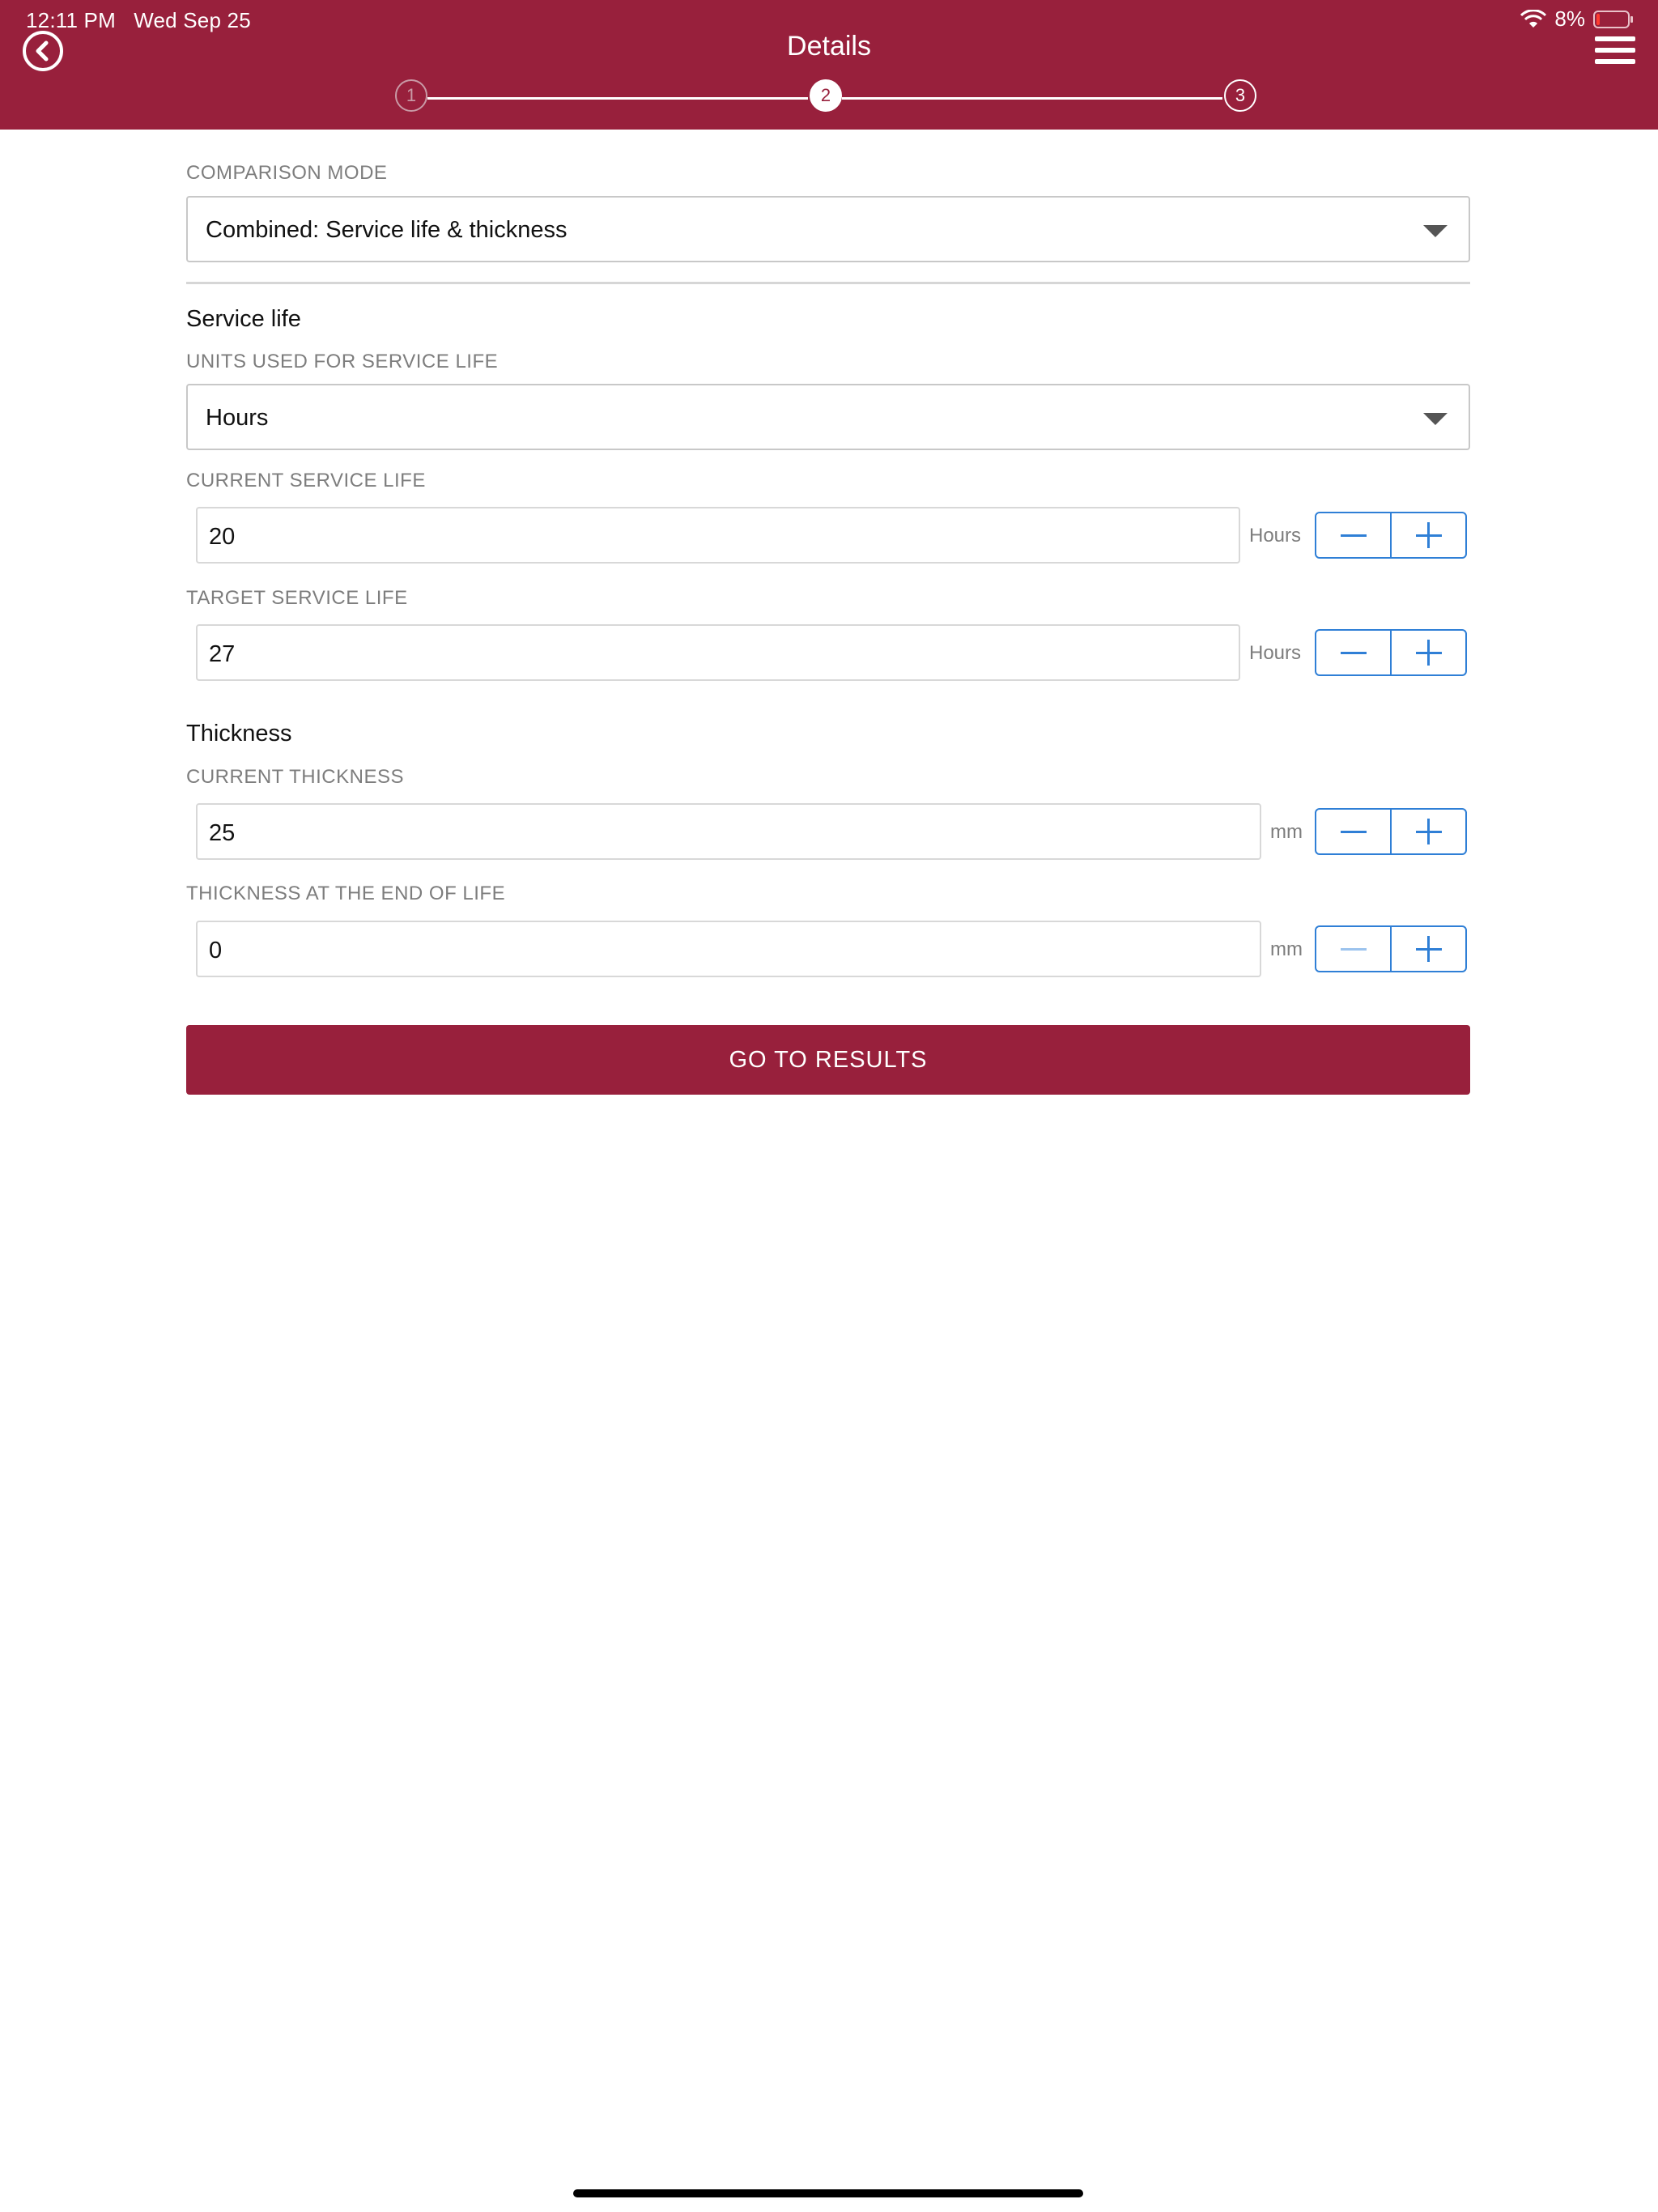 Image resolution: width=1658 pixels, height=2212 pixels. What do you see at coordinates (287, 173) in the screenshot?
I see `comparison-mode-label: COMPARISON MODE` at bounding box center [287, 173].